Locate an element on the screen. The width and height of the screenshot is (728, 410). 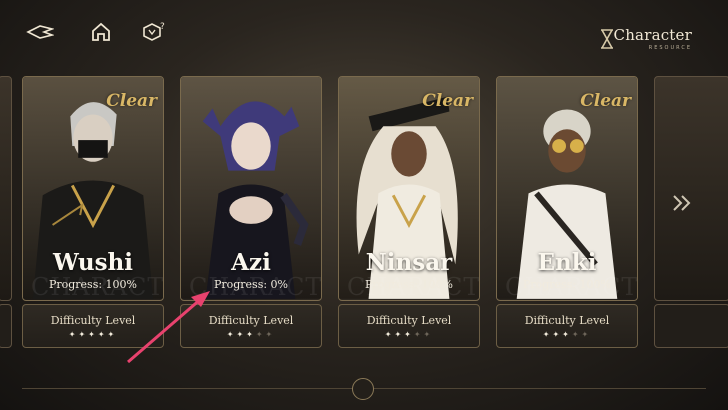
home-icon is located at coordinates (101, 32).